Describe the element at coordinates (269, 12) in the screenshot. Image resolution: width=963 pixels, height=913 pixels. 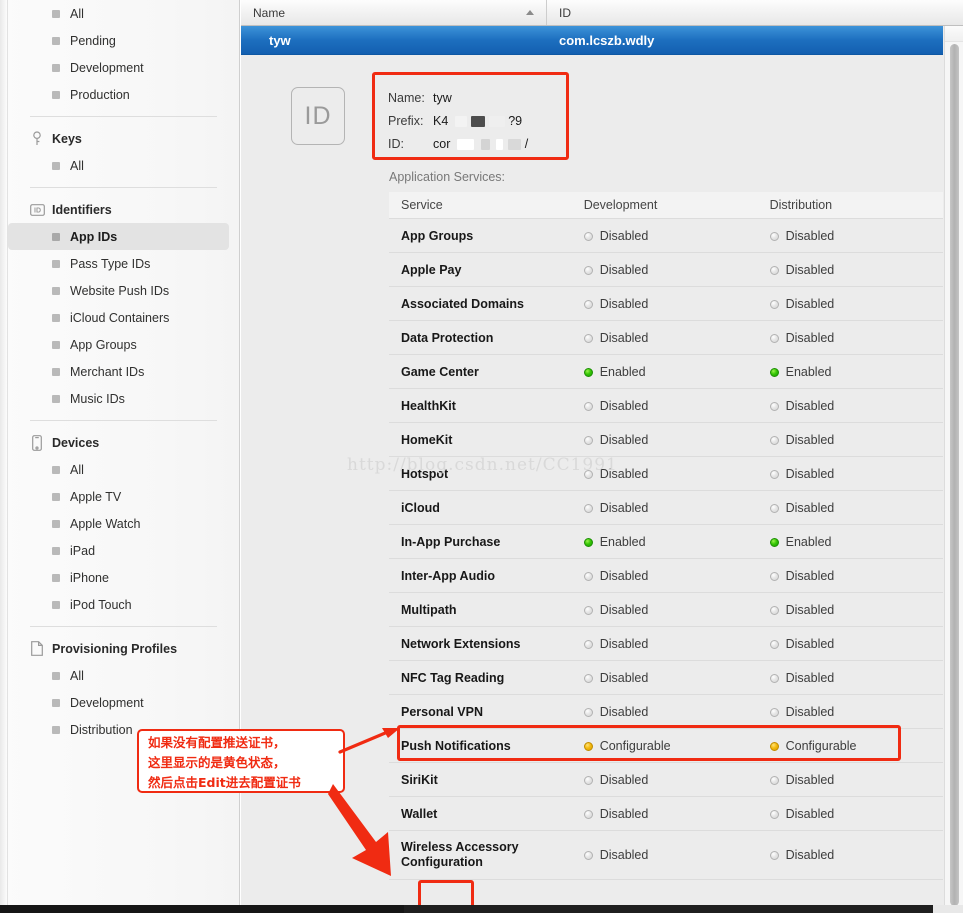
I see `column-header-name-label: Name` at that location.